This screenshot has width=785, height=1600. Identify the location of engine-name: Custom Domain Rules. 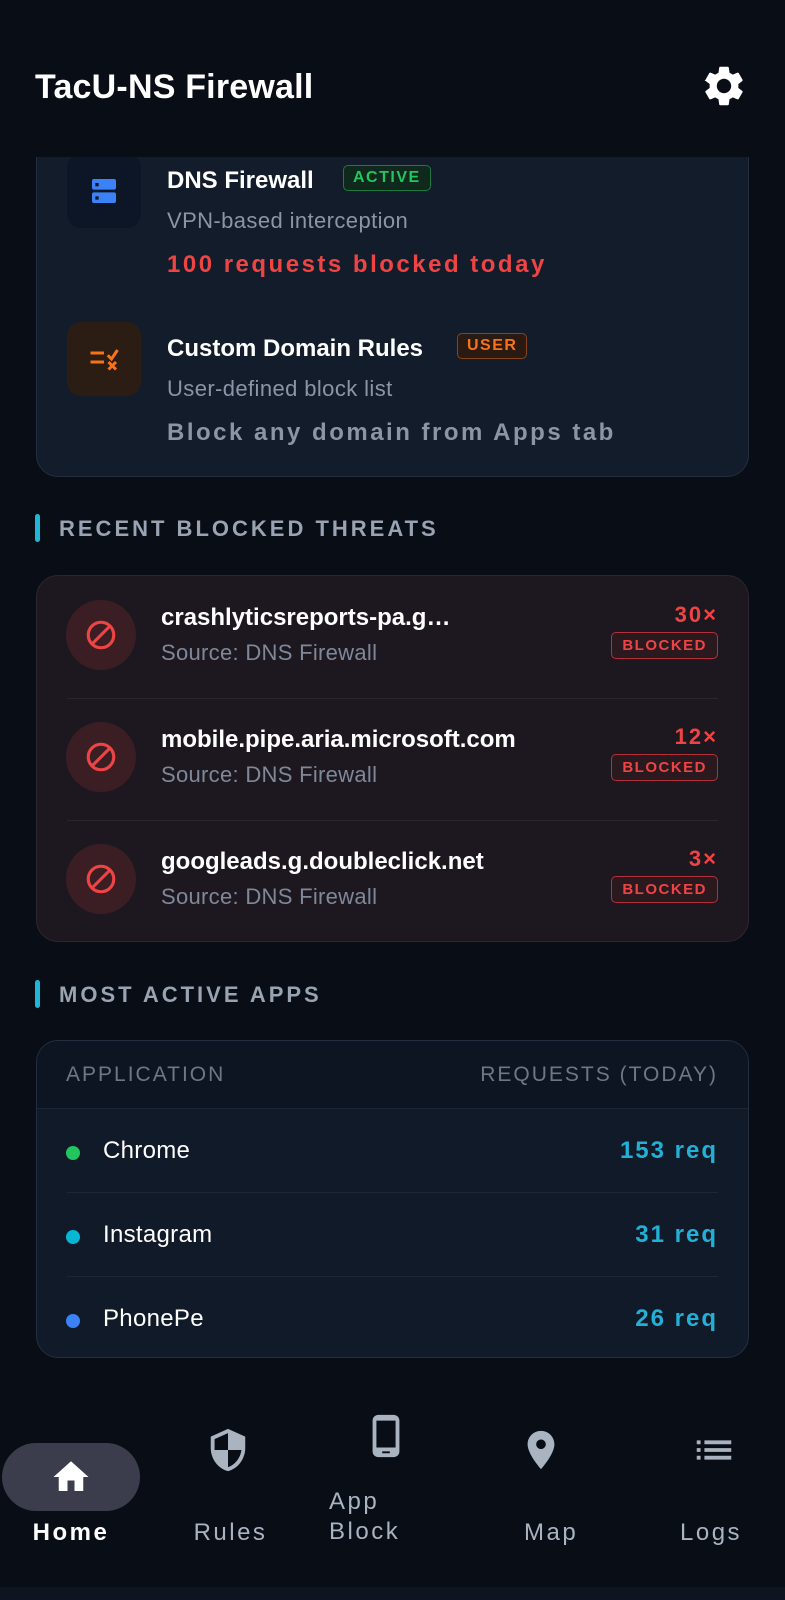
(295, 348).